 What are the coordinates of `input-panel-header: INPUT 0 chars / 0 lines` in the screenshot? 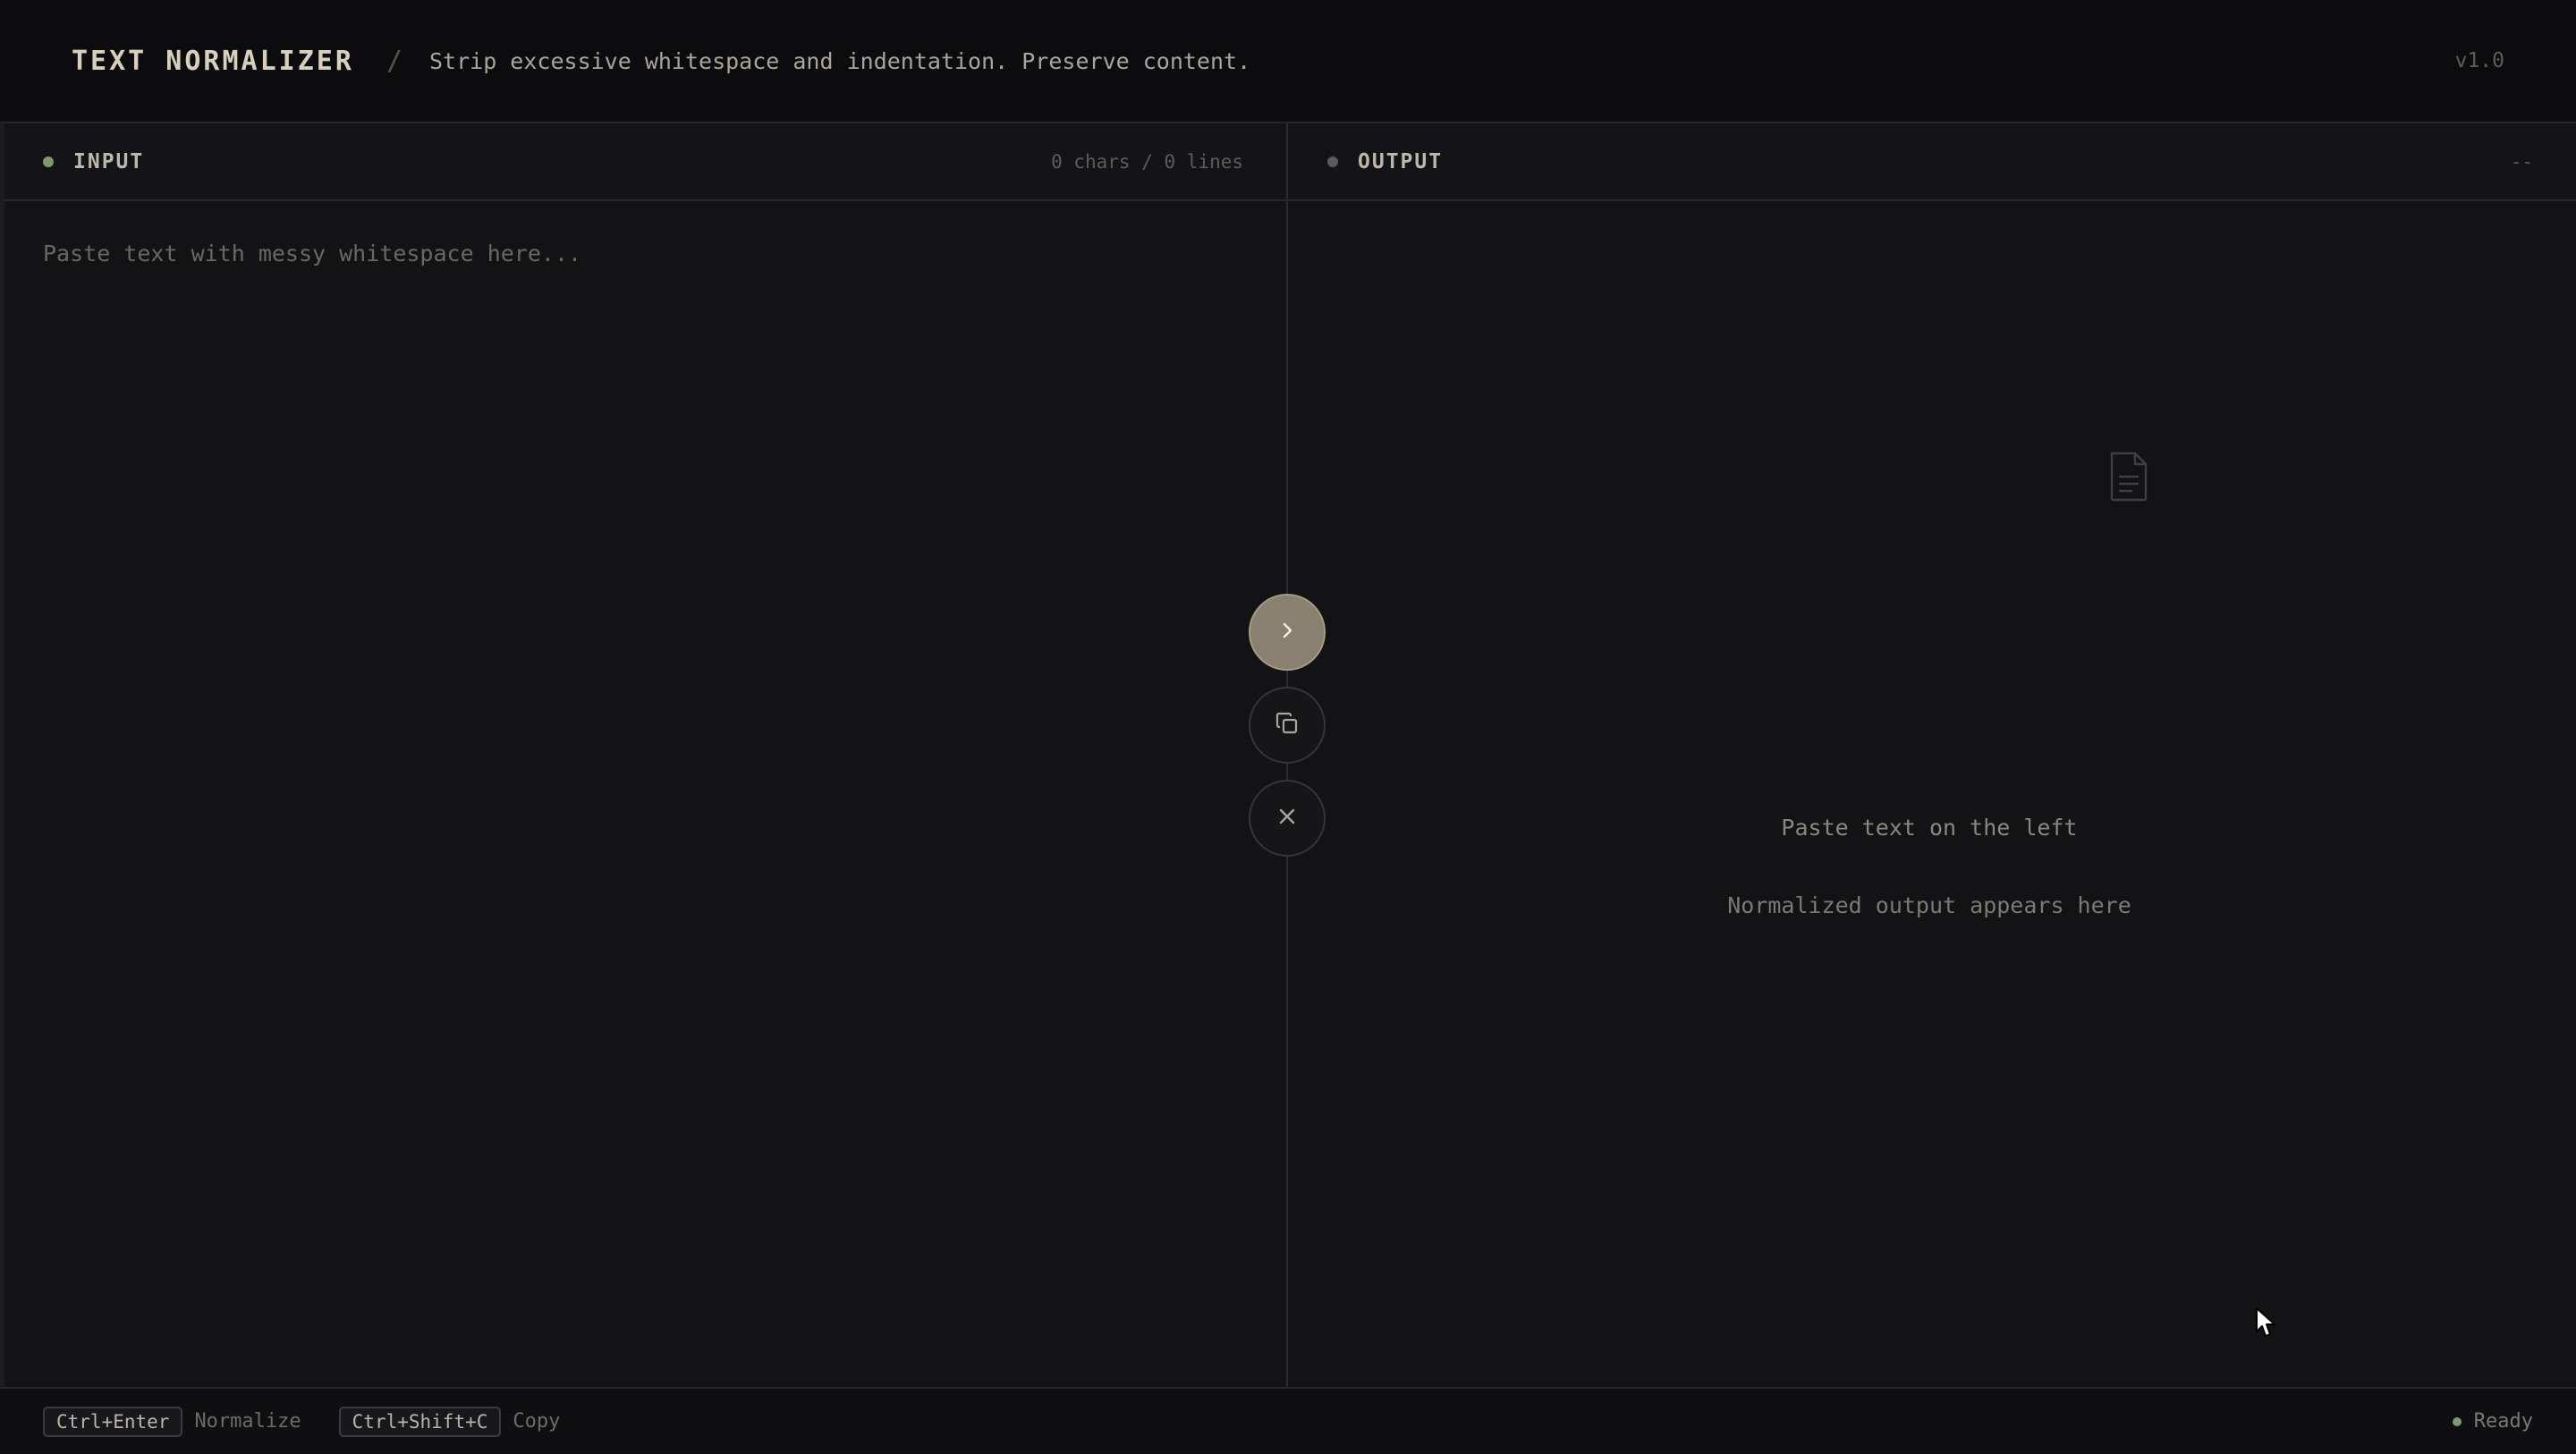 It's located at (645, 162).